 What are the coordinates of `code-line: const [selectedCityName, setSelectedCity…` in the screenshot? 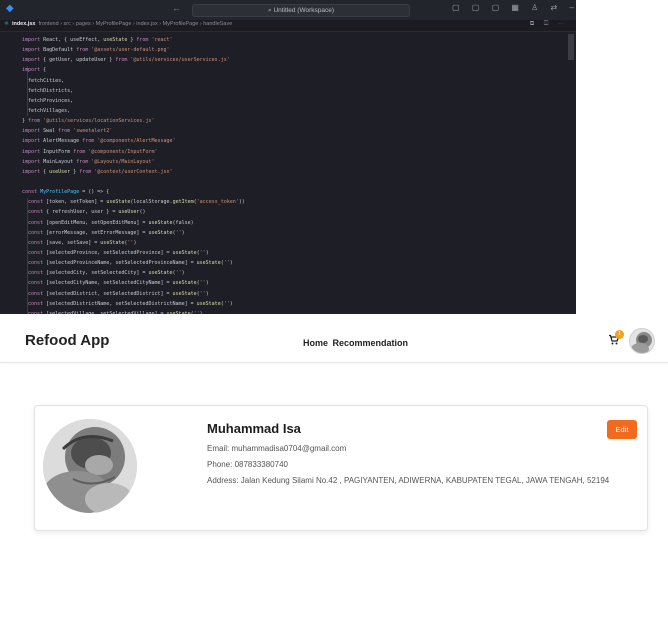 It's located at (118, 283).